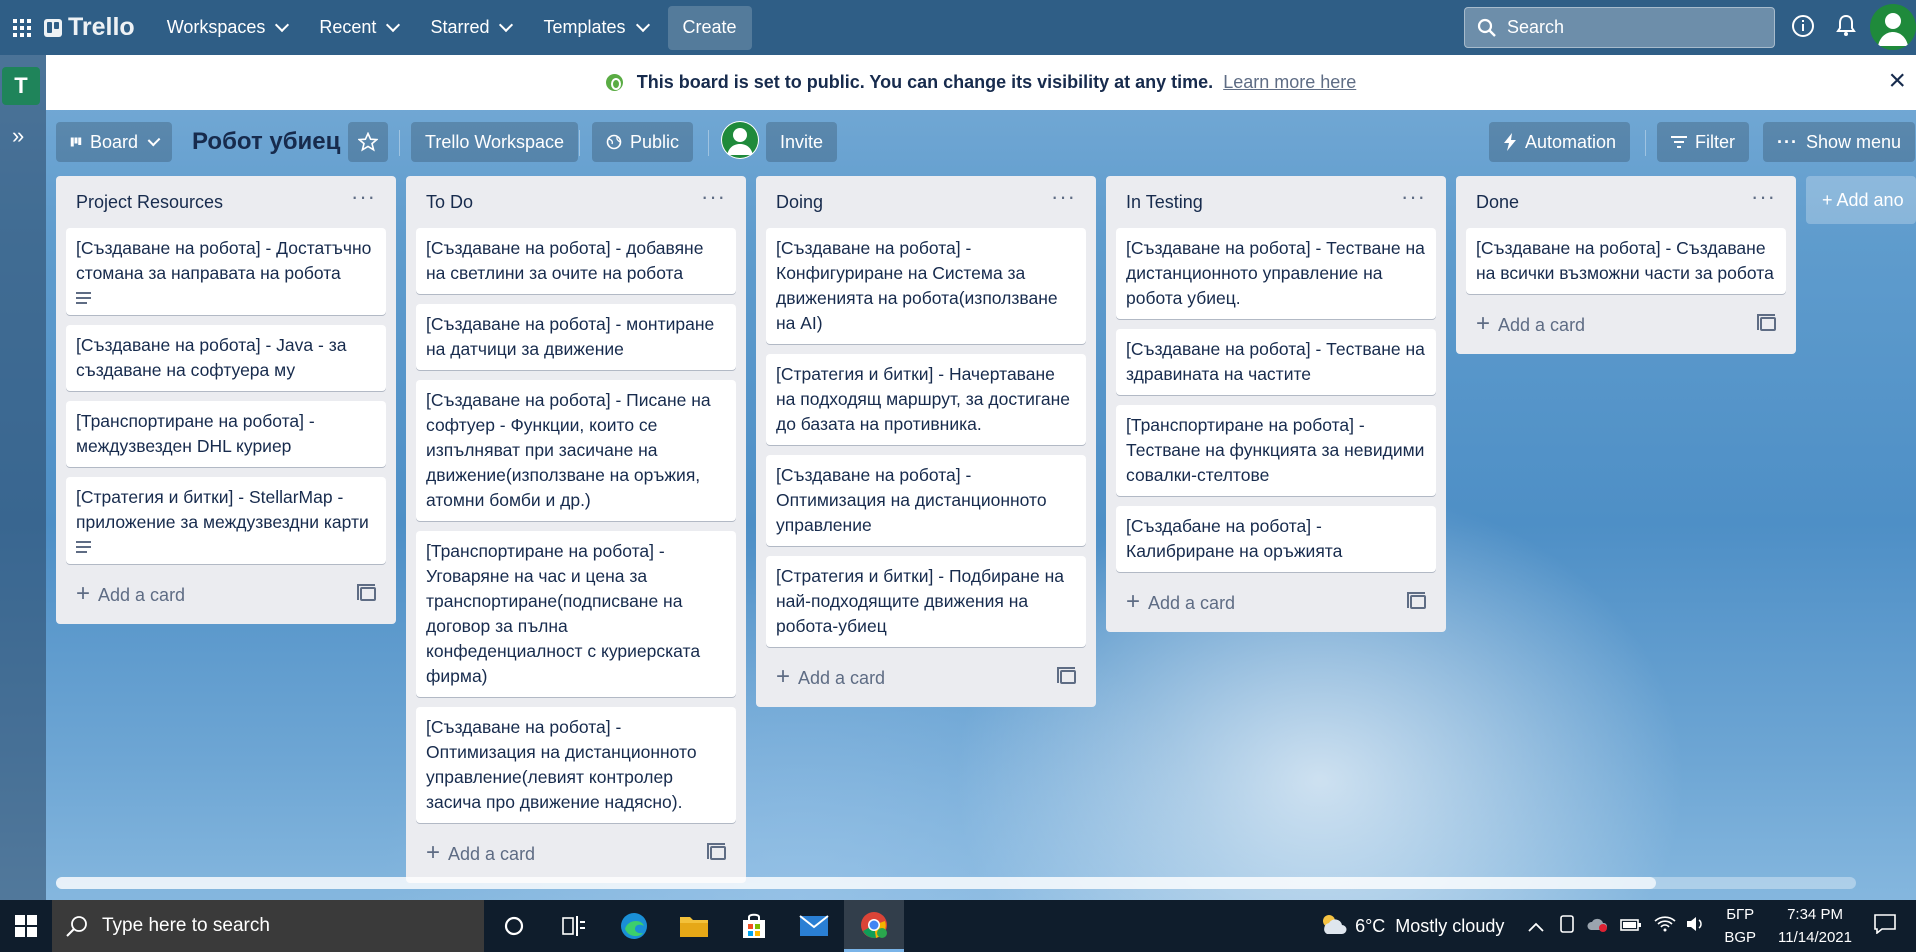  Describe the element at coordinates (368, 142) in the screenshot. I see `star-board-button` at that location.